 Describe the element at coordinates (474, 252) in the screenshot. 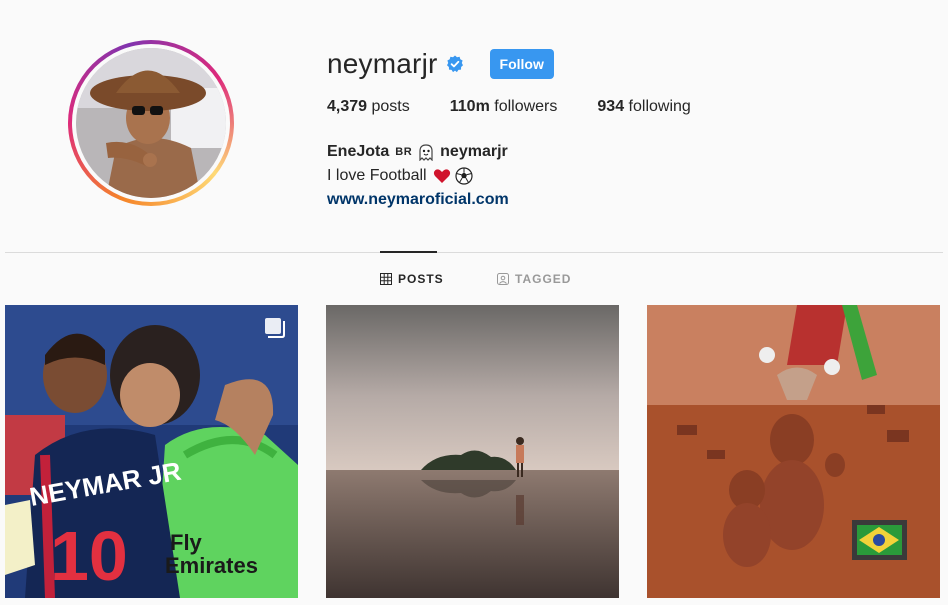

I see `tabs-divider` at that location.